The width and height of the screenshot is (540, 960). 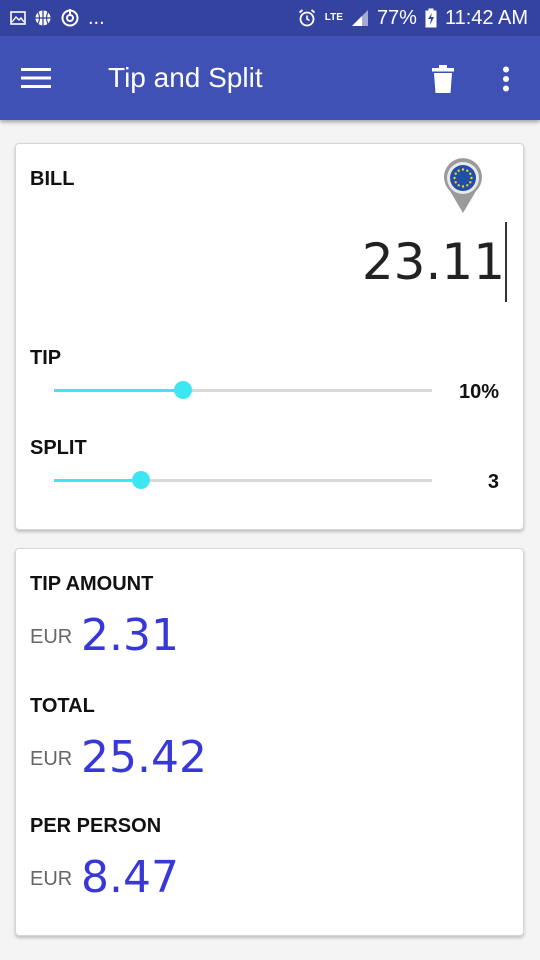 I want to click on tip-amount-value: 2.31, so click(x=130, y=635).